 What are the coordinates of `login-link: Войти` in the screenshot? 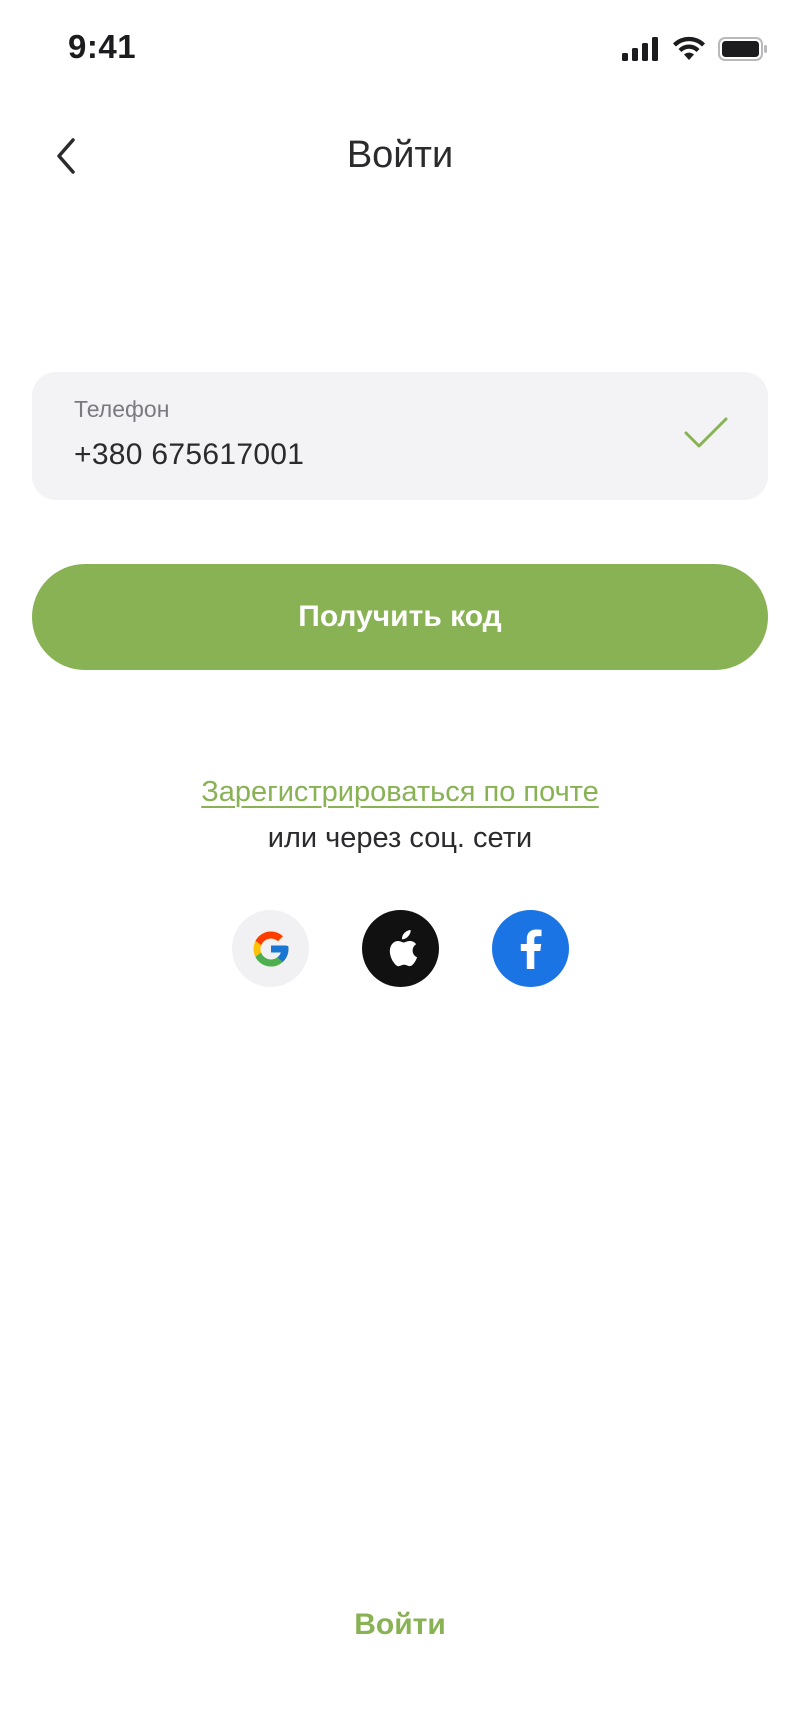 It's located at (400, 1625).